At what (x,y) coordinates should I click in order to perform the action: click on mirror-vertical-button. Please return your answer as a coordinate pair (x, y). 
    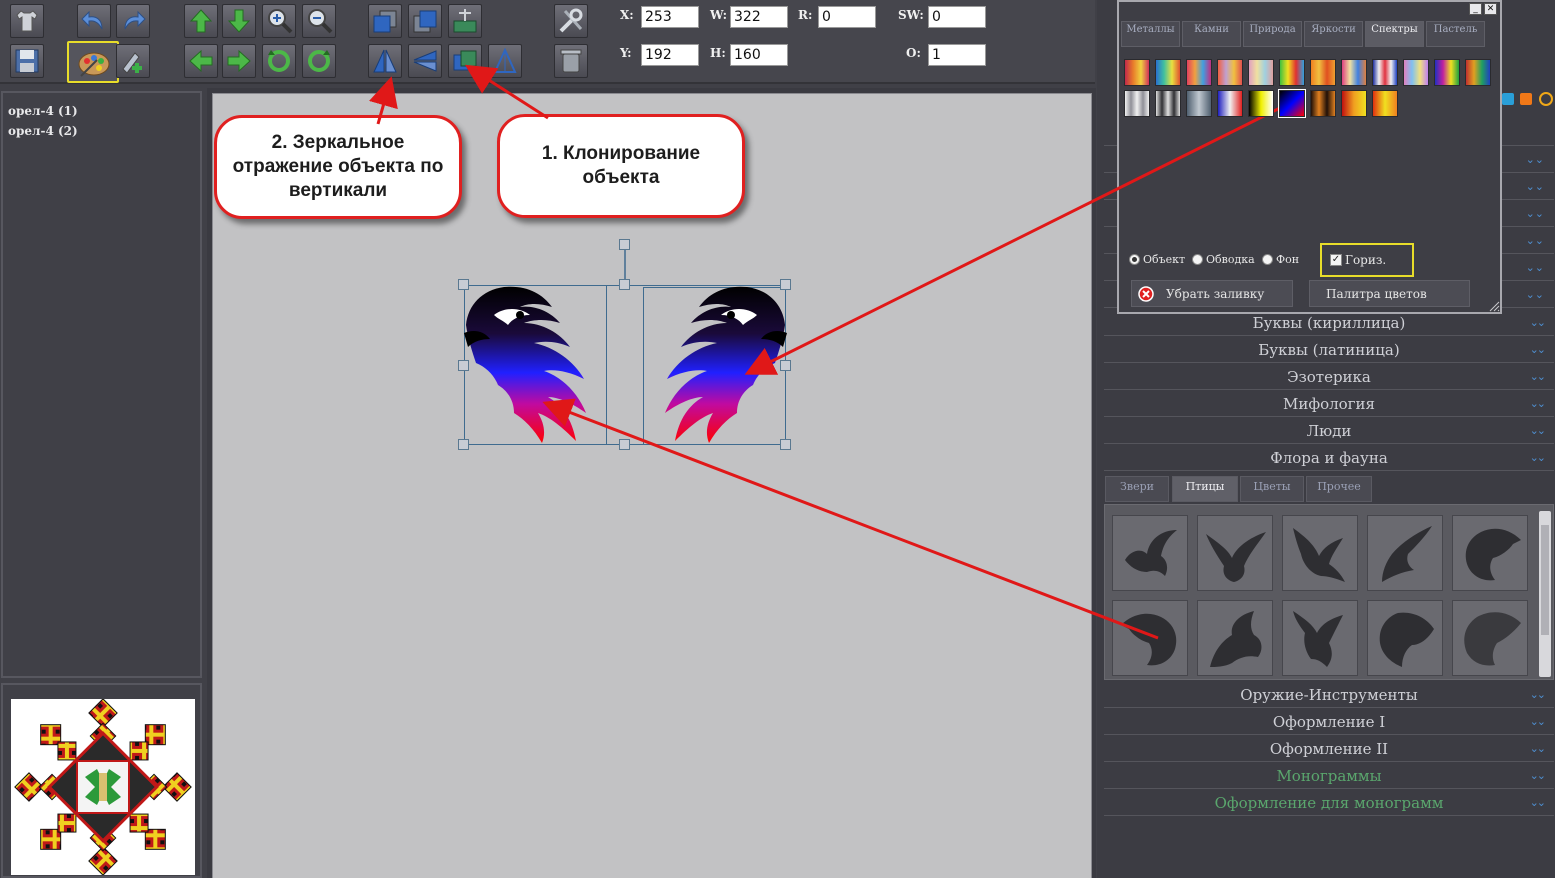
    Looking at the image, I should click on (385, 61).